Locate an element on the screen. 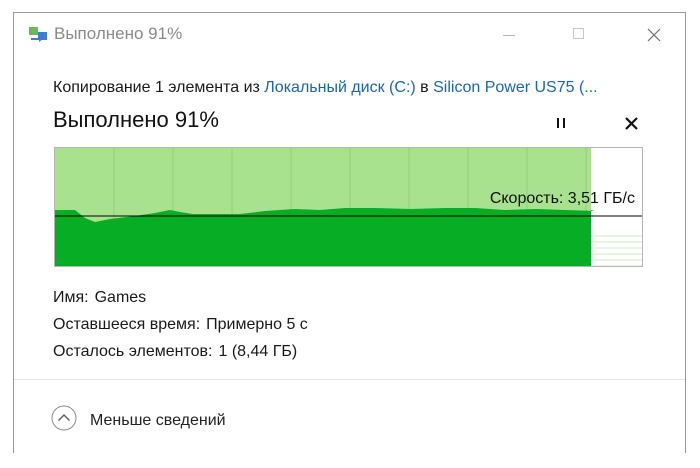 Image resolution: width=700 pixels, height=468 pixels. copy-transfer-icon is located at coordinates (40, 34).